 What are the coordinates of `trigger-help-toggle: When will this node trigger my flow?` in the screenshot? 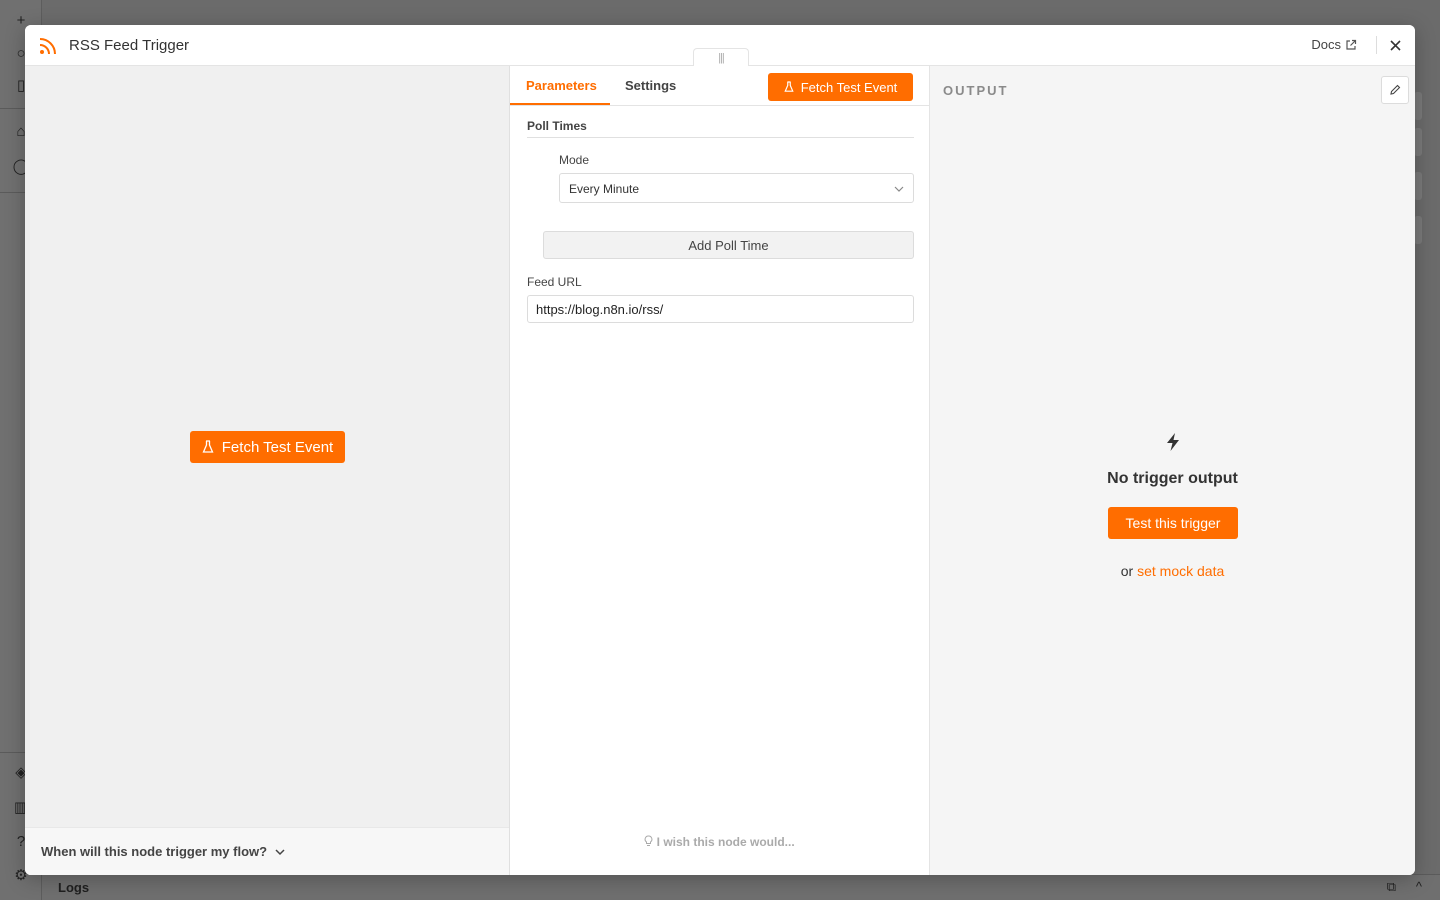 It's located at (163, 851).